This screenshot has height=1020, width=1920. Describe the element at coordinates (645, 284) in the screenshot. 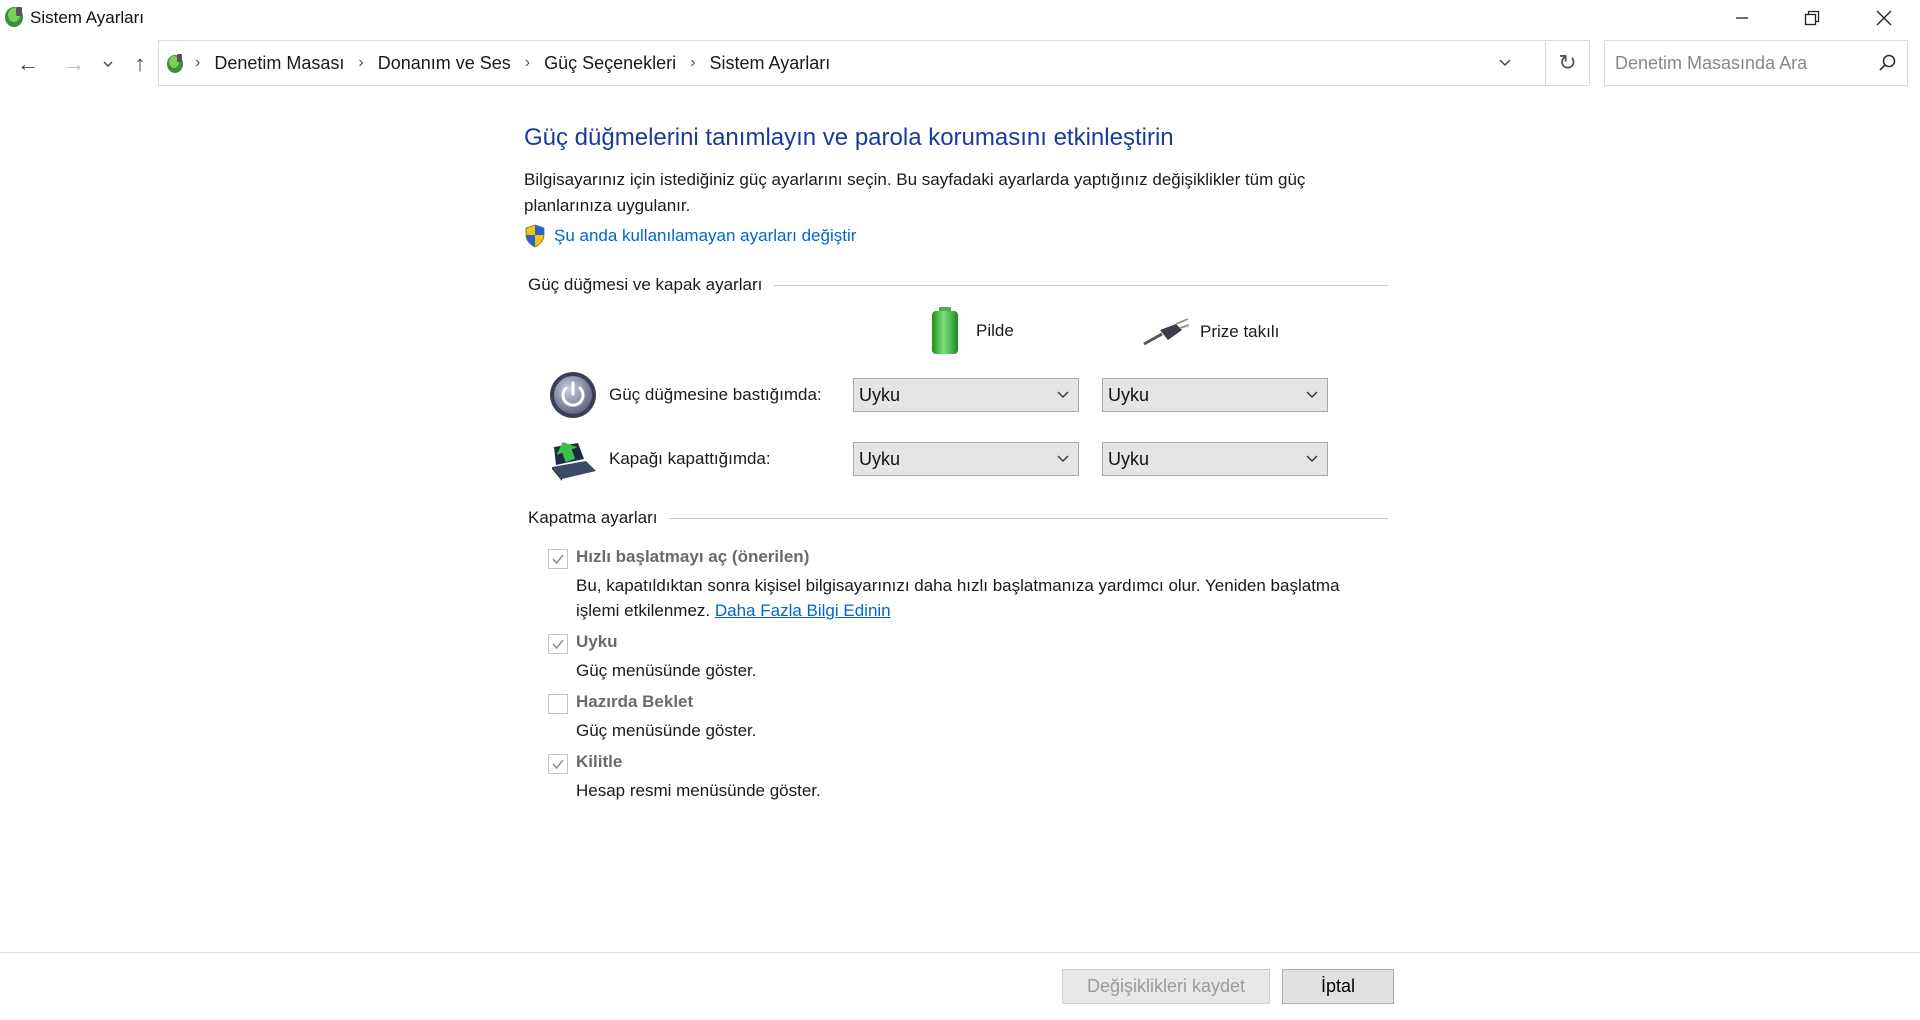

I see `power-lid-section-title: Güç düğmesi ve kapak ayarları` at that location.